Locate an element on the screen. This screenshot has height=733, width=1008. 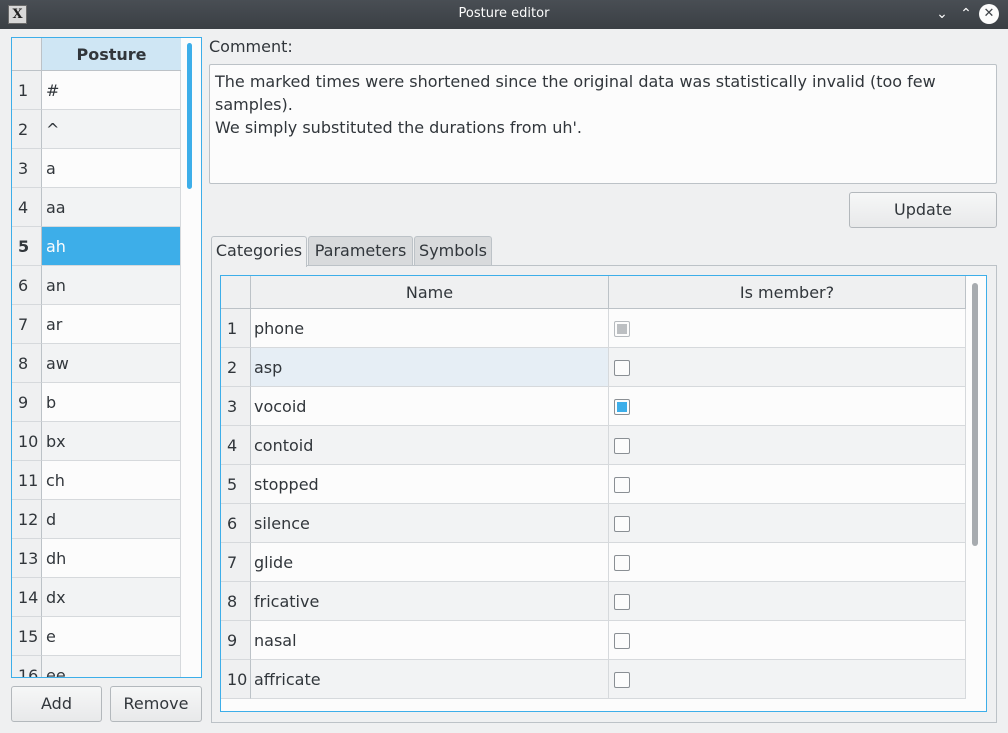
table-row: 11 ch is located at coordinates (96, 480).